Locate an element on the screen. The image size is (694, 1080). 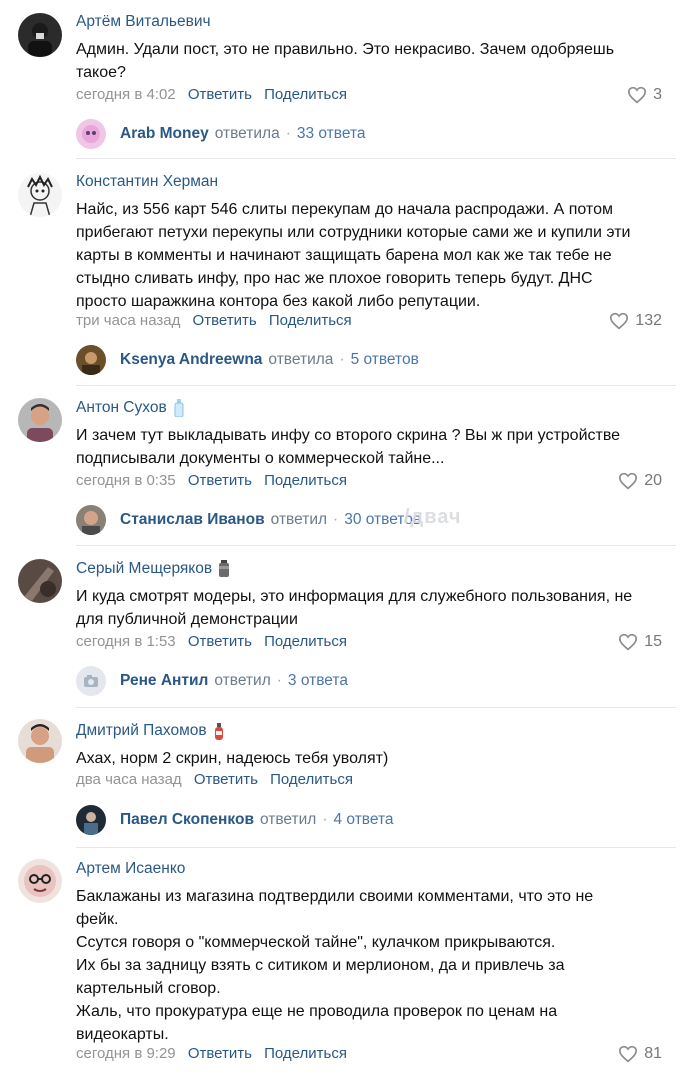
replies-thread: Станислав Иванов ответил · 30 ответов is located at coordinates (378, 520).